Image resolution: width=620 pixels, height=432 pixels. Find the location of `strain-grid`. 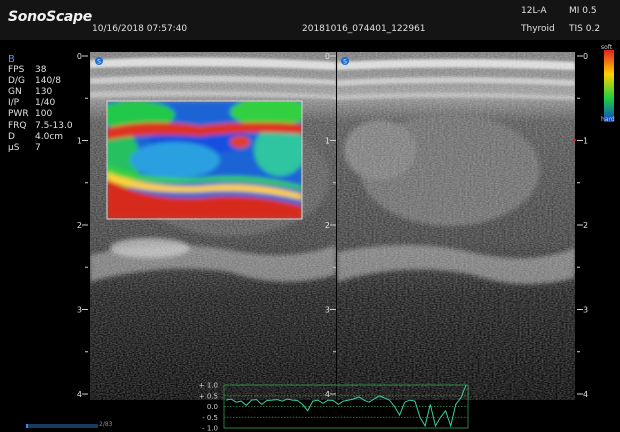

strain-grid is located at coordinates (346, 406).